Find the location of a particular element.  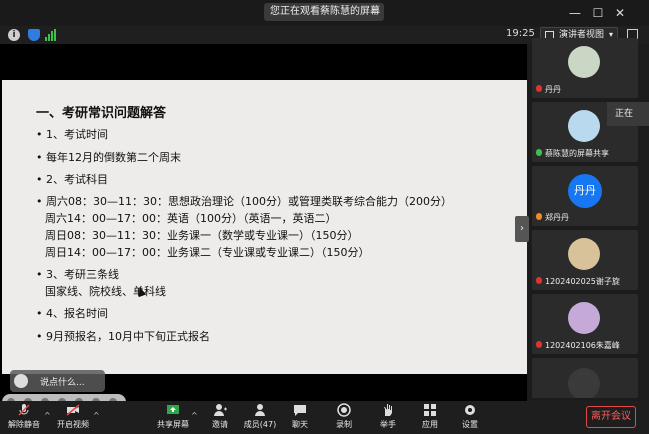

participant-tile: 1202402106朱嘉峰 is located at coordinates (585, 324).